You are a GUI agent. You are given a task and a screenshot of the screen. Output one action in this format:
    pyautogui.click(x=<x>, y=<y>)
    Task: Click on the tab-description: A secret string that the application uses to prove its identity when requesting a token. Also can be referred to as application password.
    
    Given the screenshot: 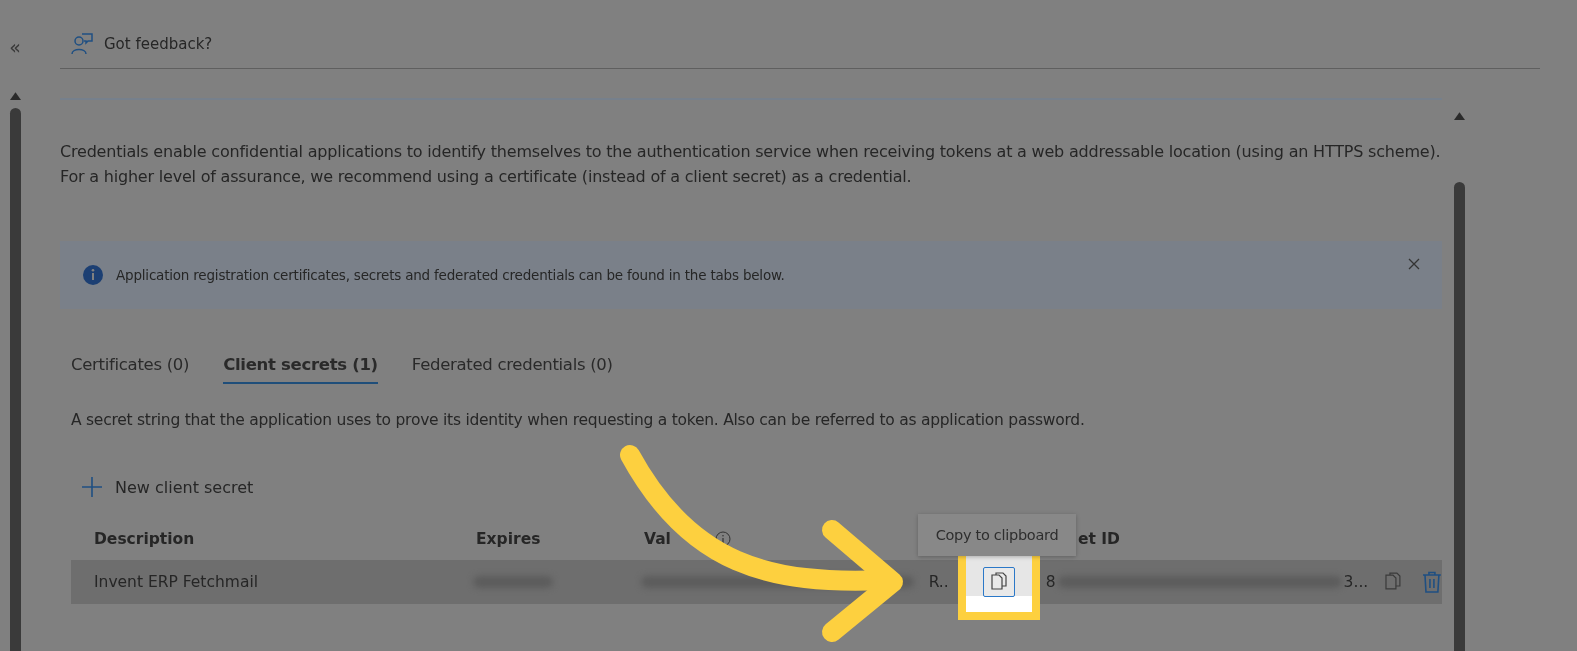 What is the action you would take?
    pyautogui.click(x=578, y=420)
    